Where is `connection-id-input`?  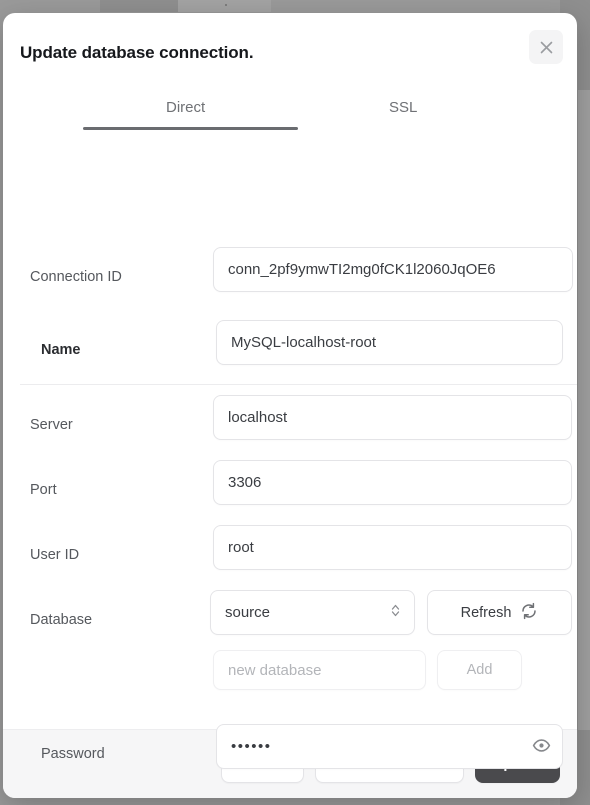
connection-id-input is located at coordinates (393, 269).